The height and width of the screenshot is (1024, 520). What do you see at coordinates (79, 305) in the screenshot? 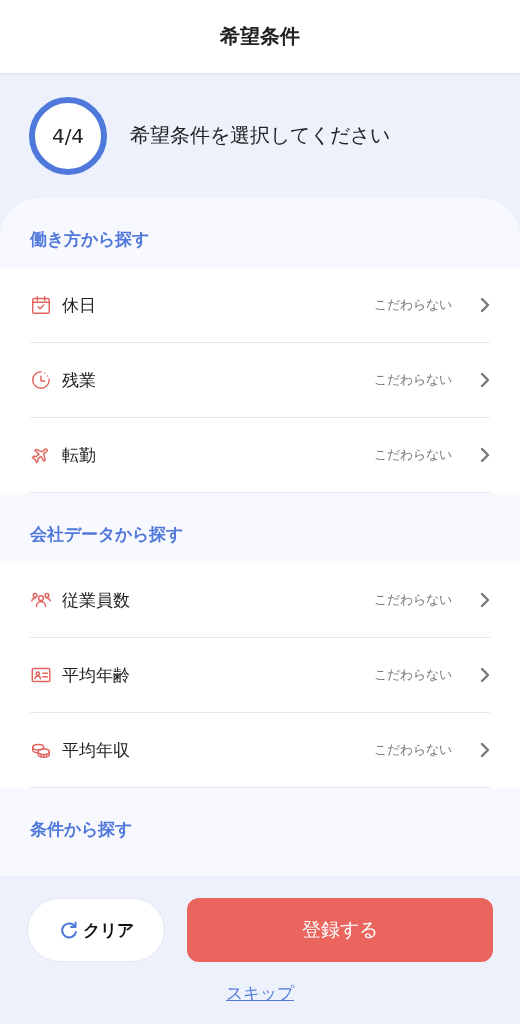
I see `item-label: 休日` at bounding box center [79, 305].